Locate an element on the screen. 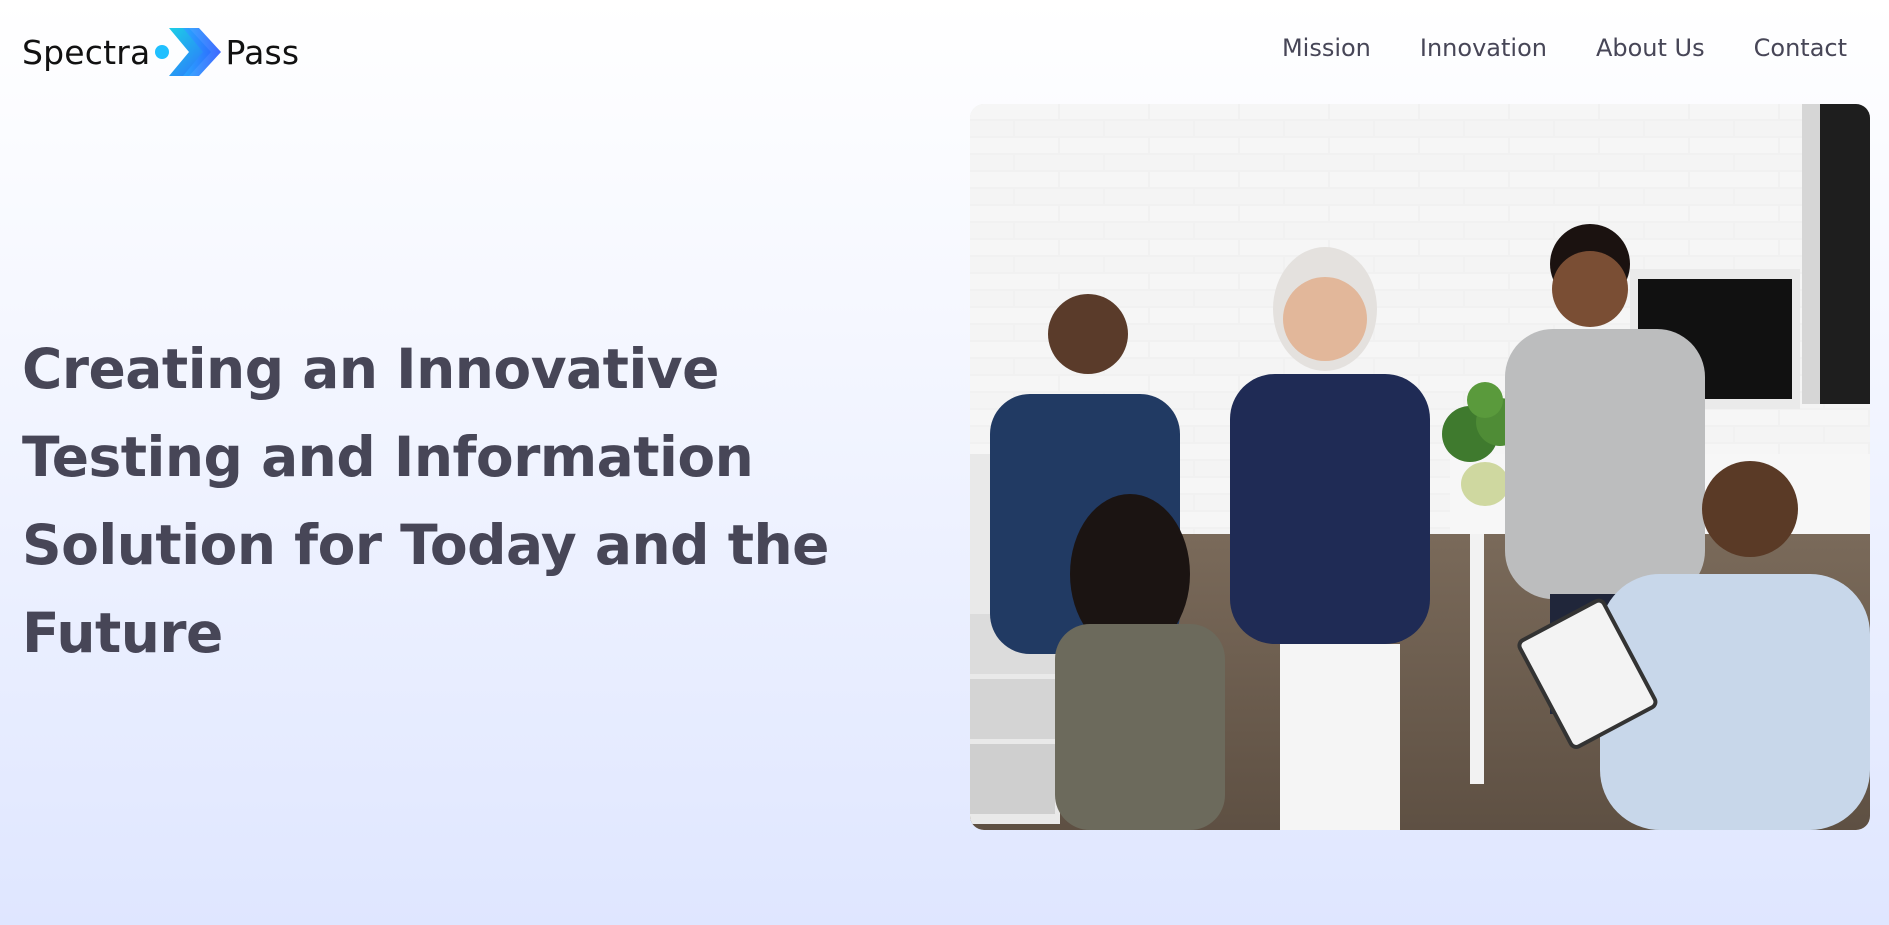 This screenshot has width=1889, height=925. nav-link-about-us: About Us is located at coordinates (1650, 48).